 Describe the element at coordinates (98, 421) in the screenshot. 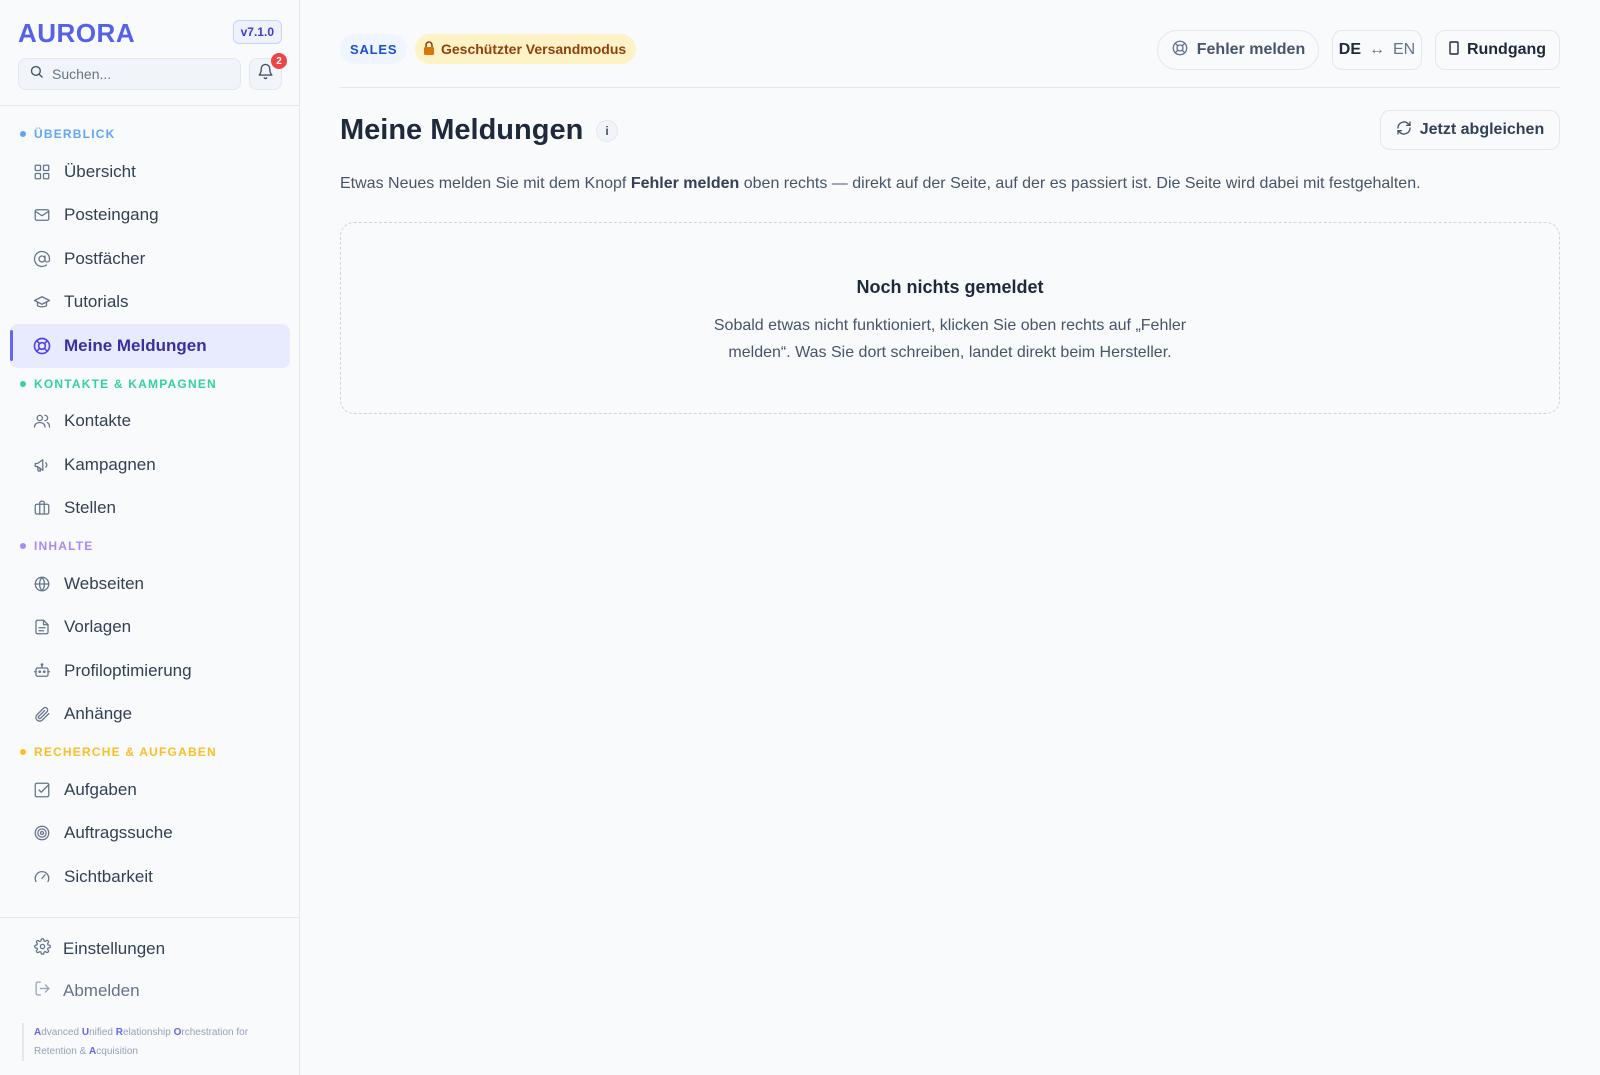

I see `sidebar-item-label: Kontakte` at that location.